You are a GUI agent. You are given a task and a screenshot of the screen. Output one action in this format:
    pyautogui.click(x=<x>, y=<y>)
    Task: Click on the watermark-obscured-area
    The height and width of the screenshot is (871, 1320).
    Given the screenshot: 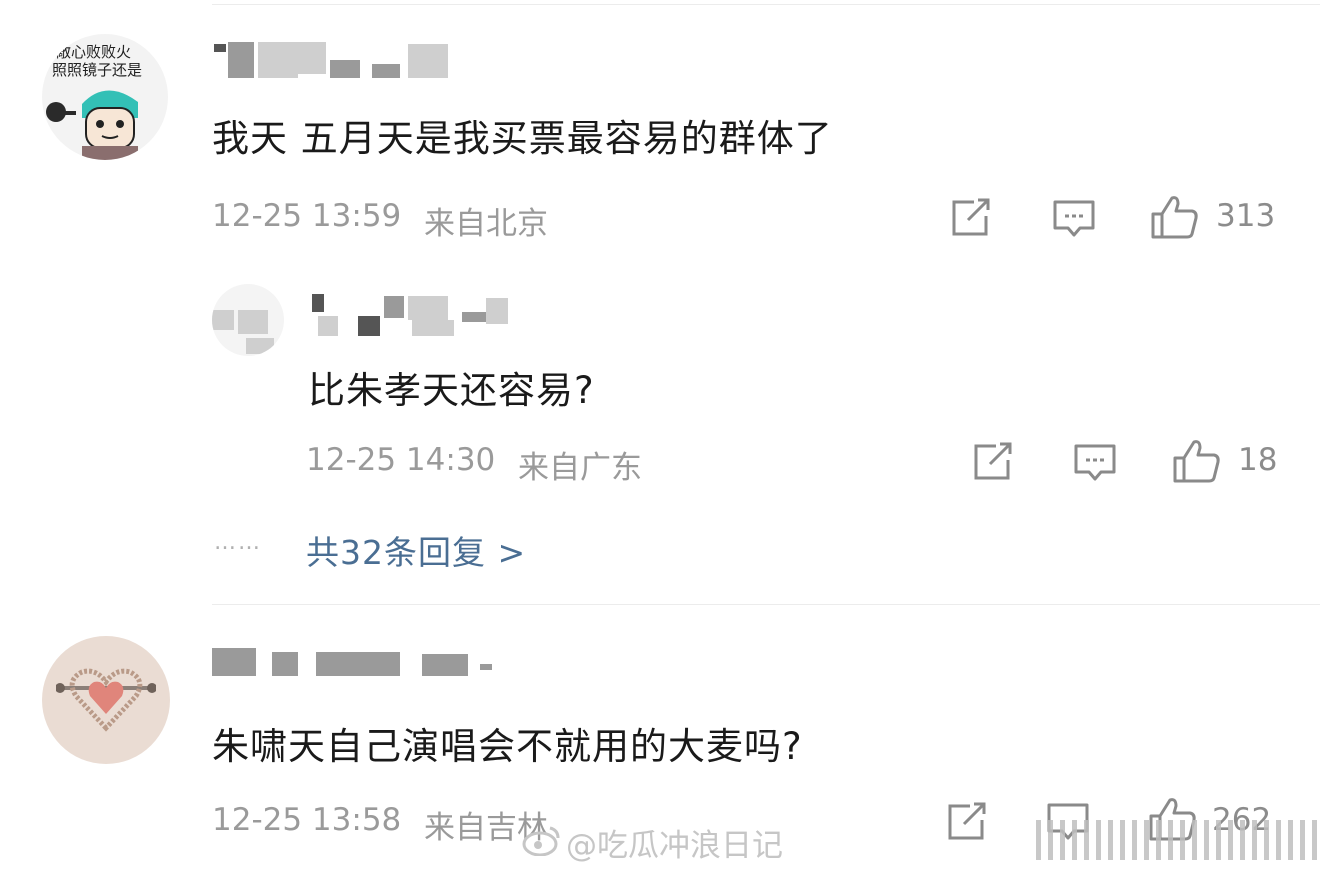 What is the action you would take?
    pyautogui.click(x=1178, y=840)
    